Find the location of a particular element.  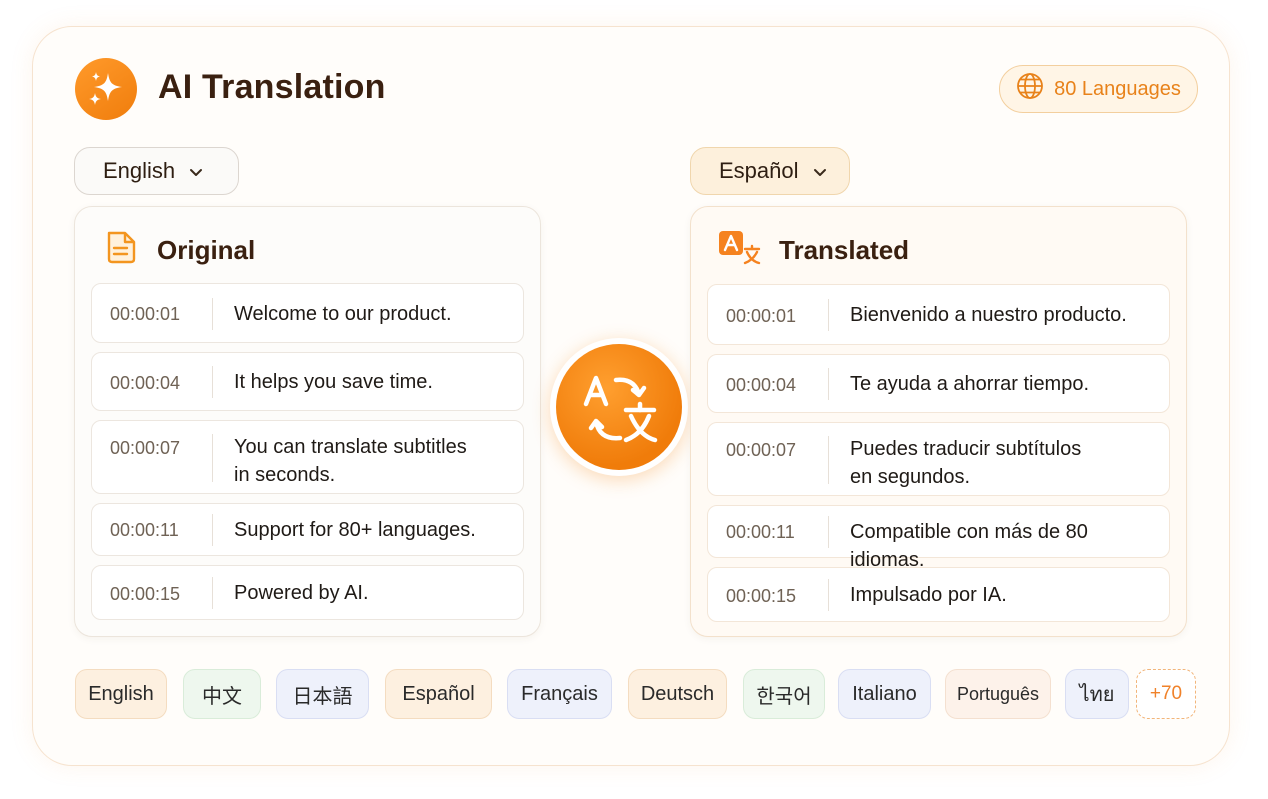

subtitle-row: 00:00:01 Welcome to our product. is located at coordinates (307, 313).